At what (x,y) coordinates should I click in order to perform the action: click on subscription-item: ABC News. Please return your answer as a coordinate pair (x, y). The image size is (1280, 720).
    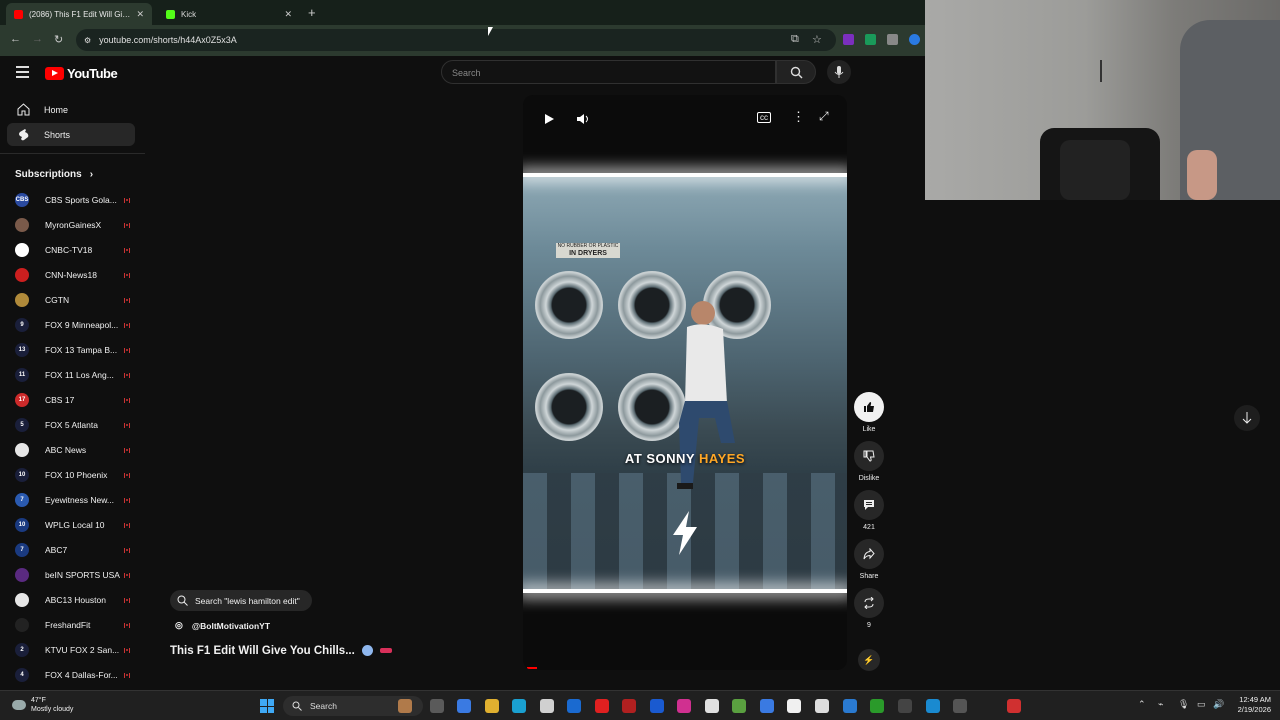
    Looking at the image, I should click on (72, 450).